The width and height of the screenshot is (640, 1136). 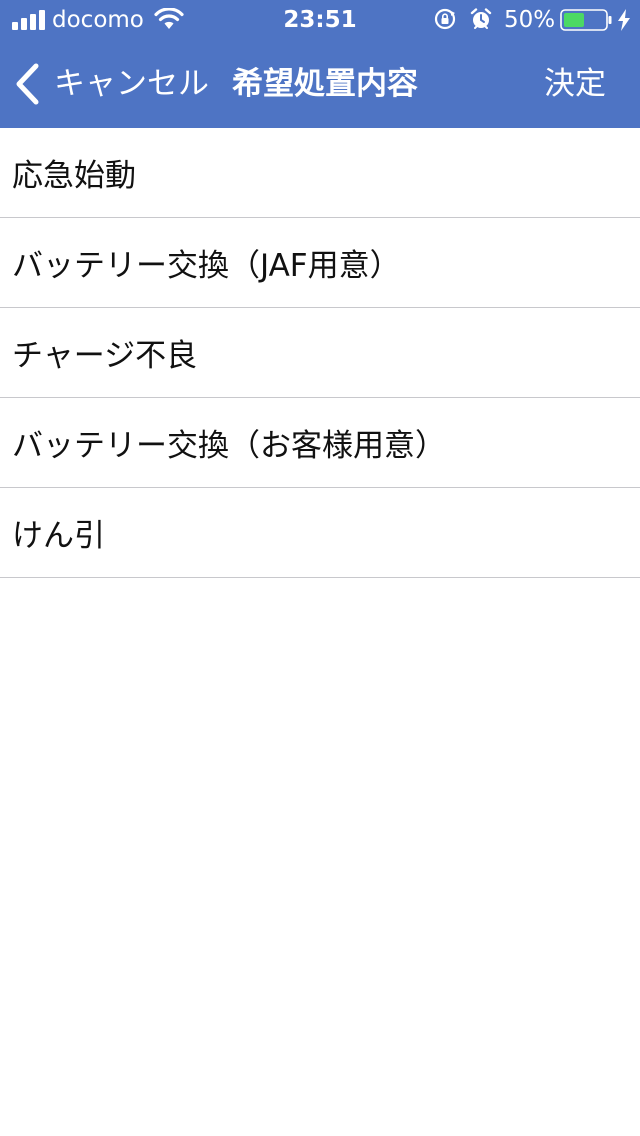 I want to click on header: docomo 23:51 50% キャンセル 希望処置内容 決定, so click(x=320, y=64).